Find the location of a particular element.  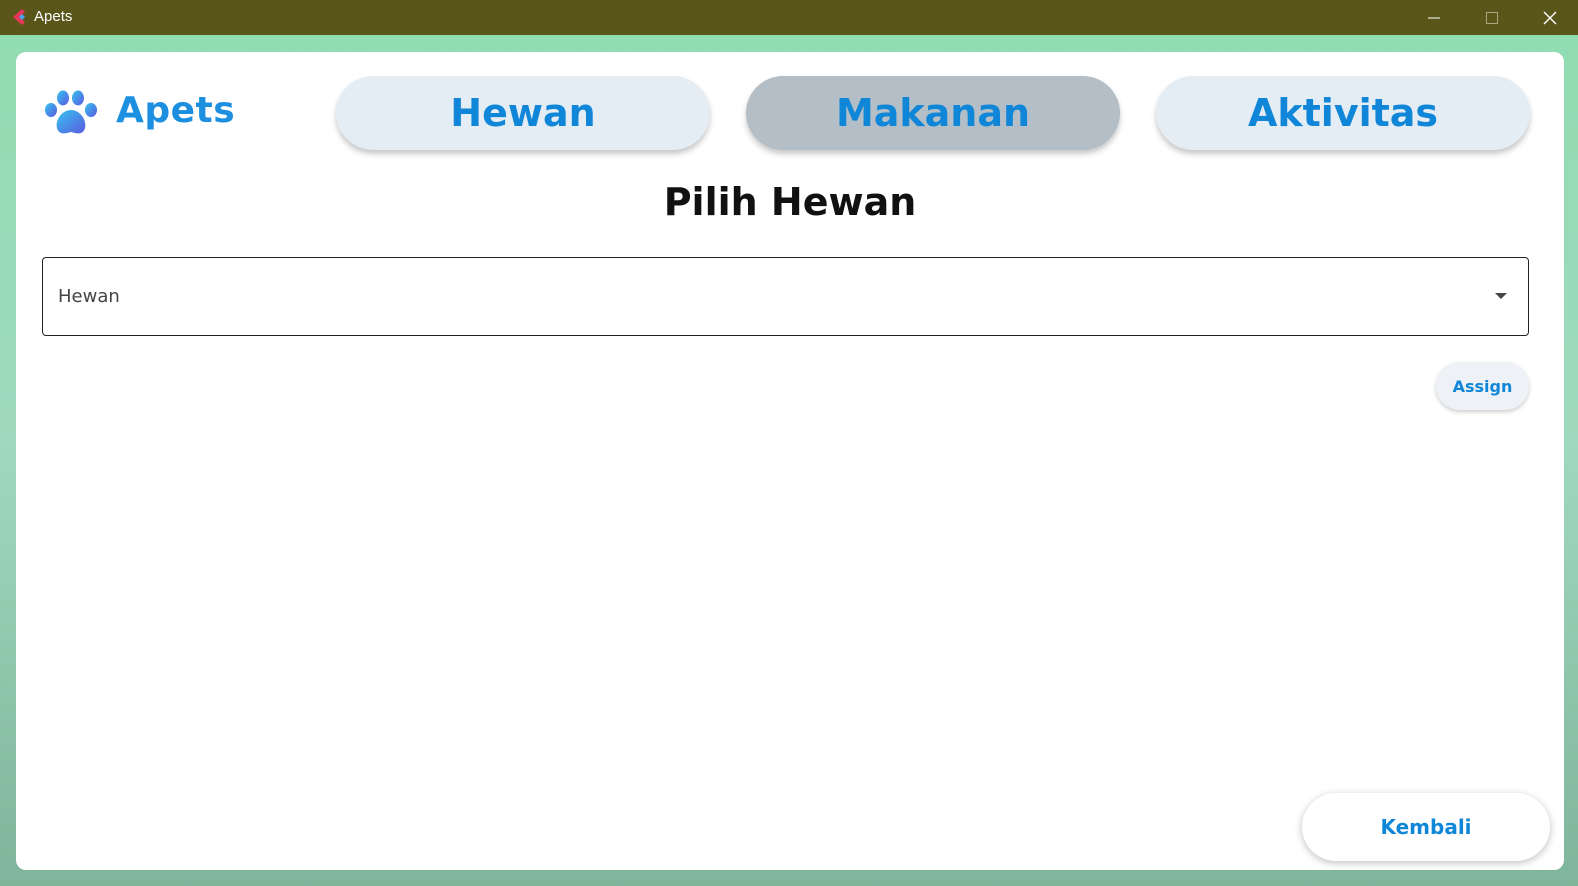

window-title: Apets is located at coordinates (53, 16).